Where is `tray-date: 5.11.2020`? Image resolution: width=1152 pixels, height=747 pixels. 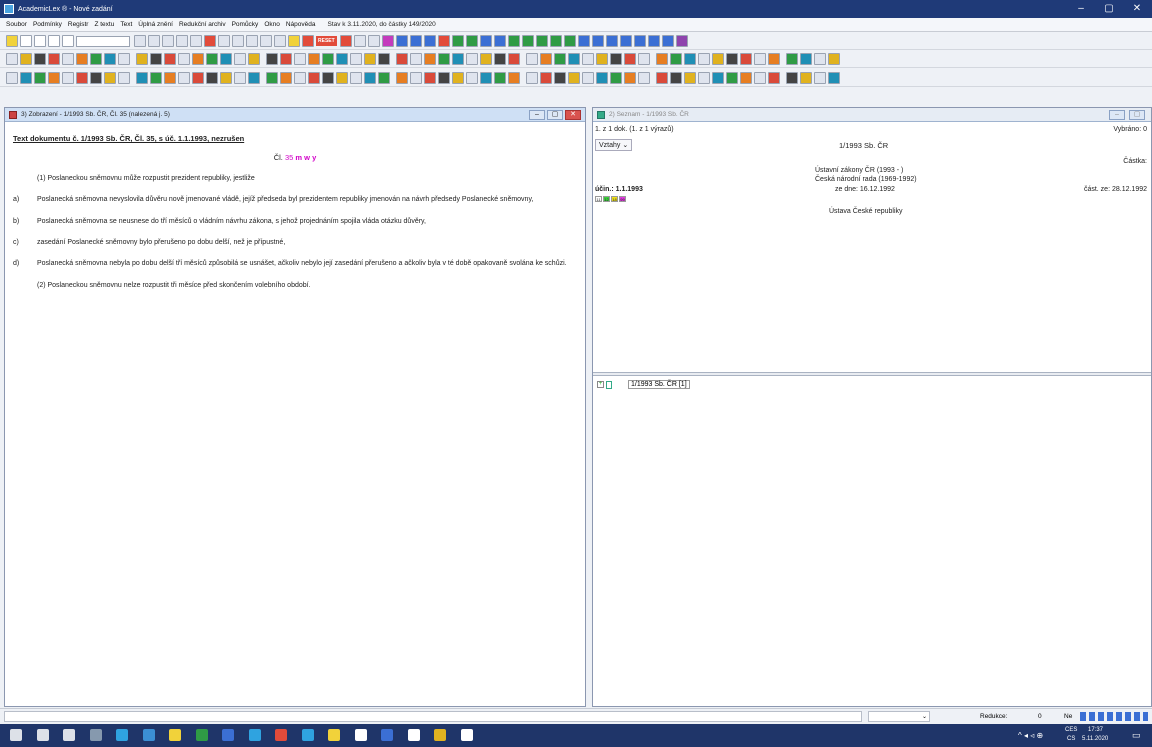
tray-date: 5.11.2020 is located at coordinates (1095, 739).